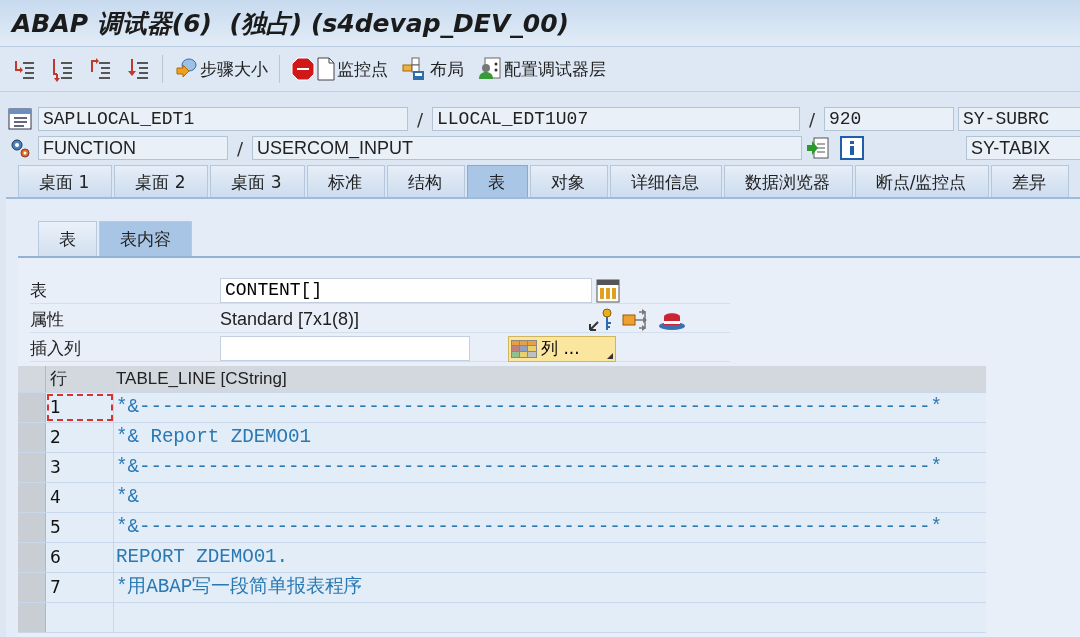  What do you see at coordinates (213, 437) in the screenshot?
I see `code-line: *& Report ZDEMO01` at bounding box center [213, 437].